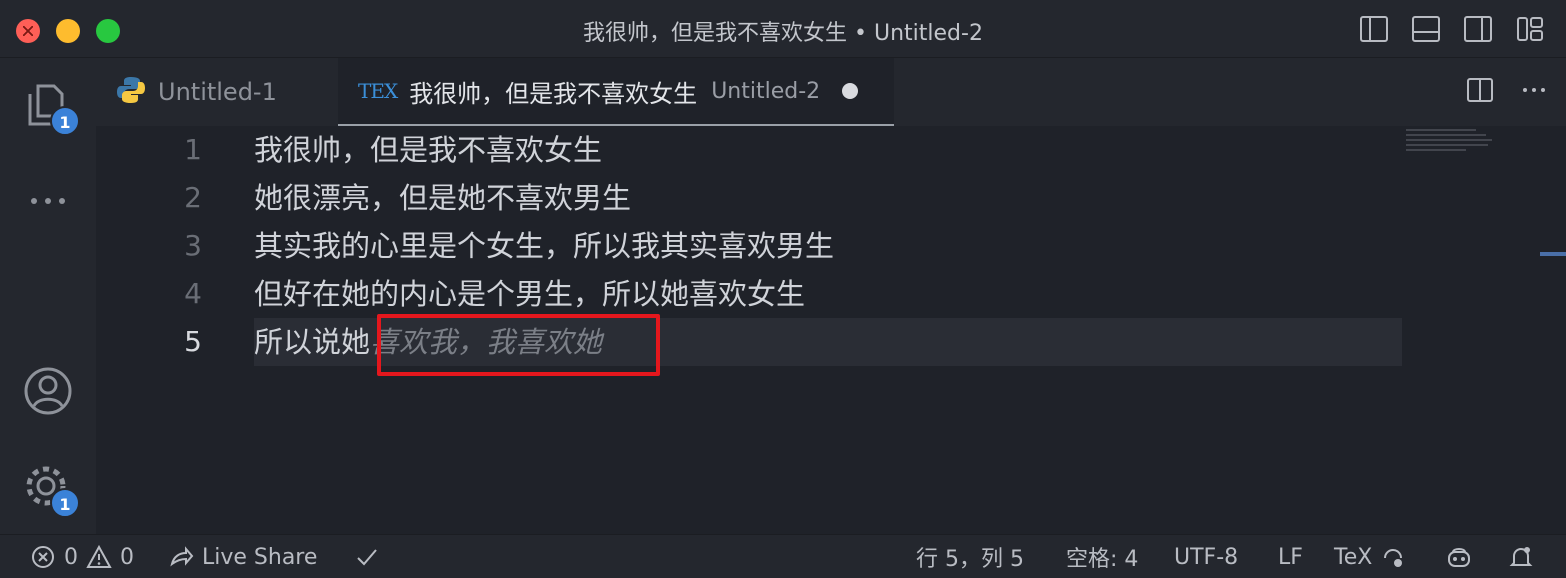 Image resolution: width=1566 pixels, height=578 pixels. I want to click on title-bar: 我很帅，但是我不喜欢女生 • Untitled-2, so click(783, 29).